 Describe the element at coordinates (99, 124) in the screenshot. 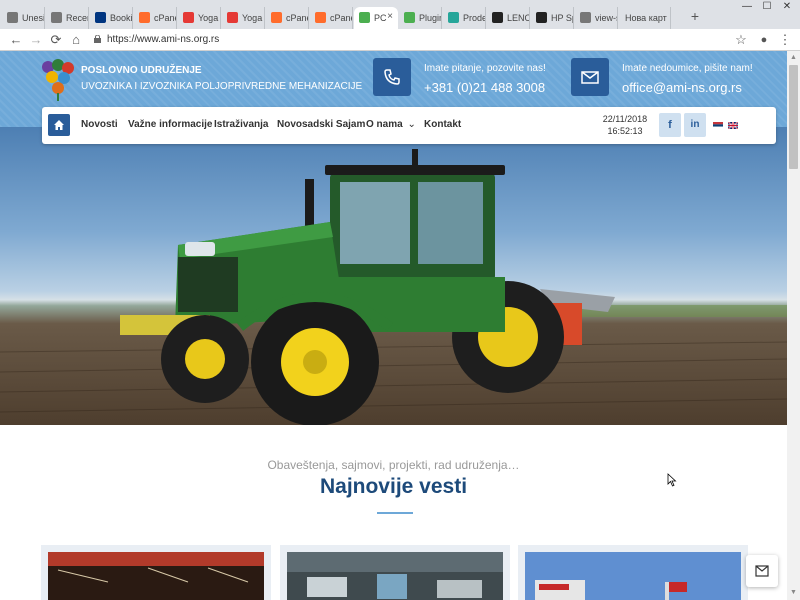

I see `nav-item-novosti: Novosti` at that location.